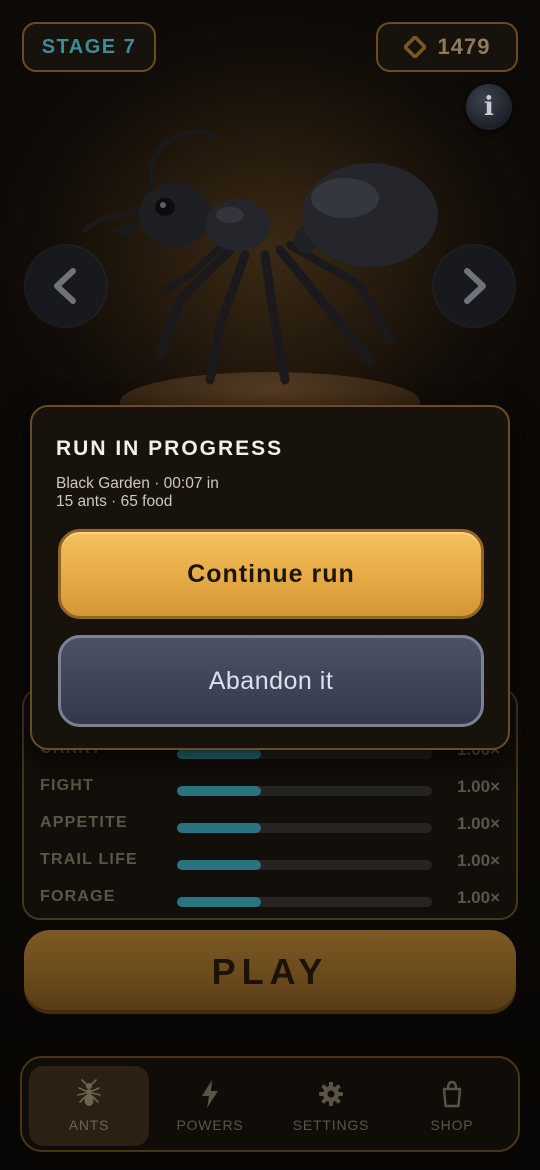 Image resolution: width=540 pixels, height=1170 pixels. What do you see at coordinates (260, 257) in the screenshot?
I see `ant-portrait-icon` at bounding box center [260, 257].